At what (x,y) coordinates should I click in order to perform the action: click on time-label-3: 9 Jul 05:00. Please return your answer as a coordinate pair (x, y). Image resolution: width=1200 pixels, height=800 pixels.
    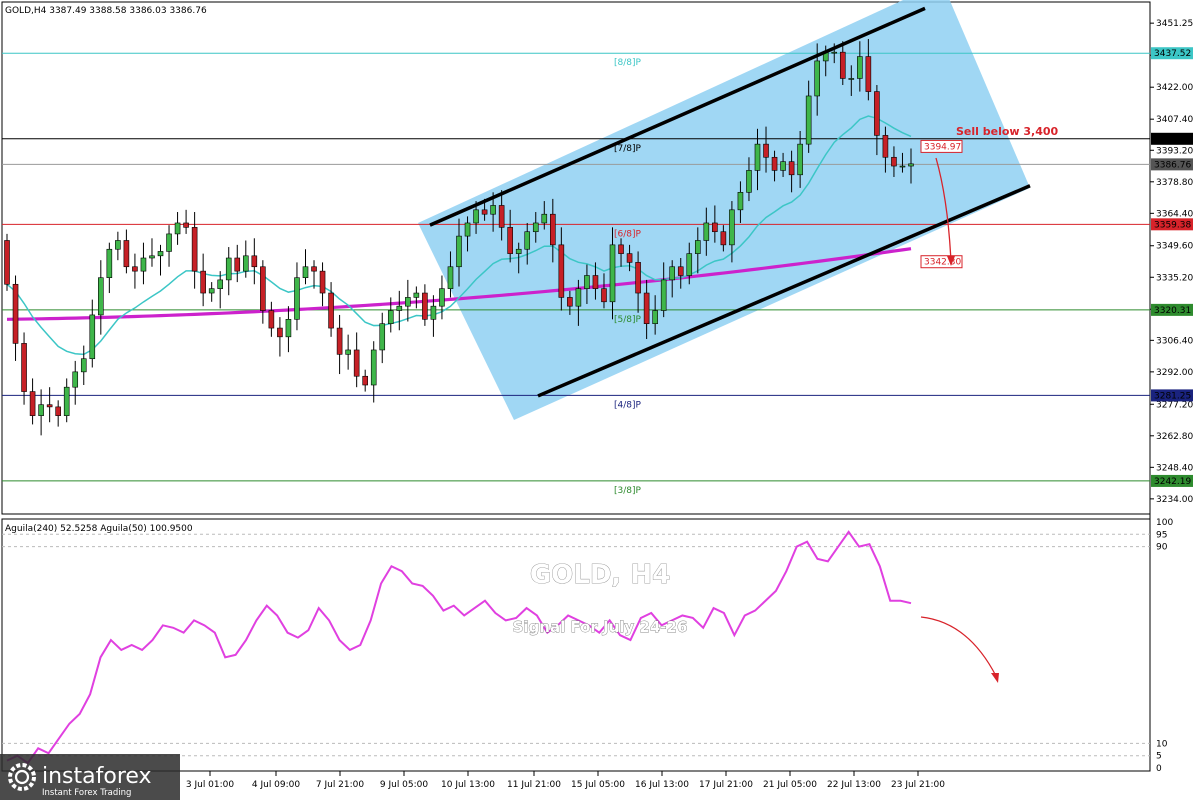
    Looking at the image, I should click on (404, 785).